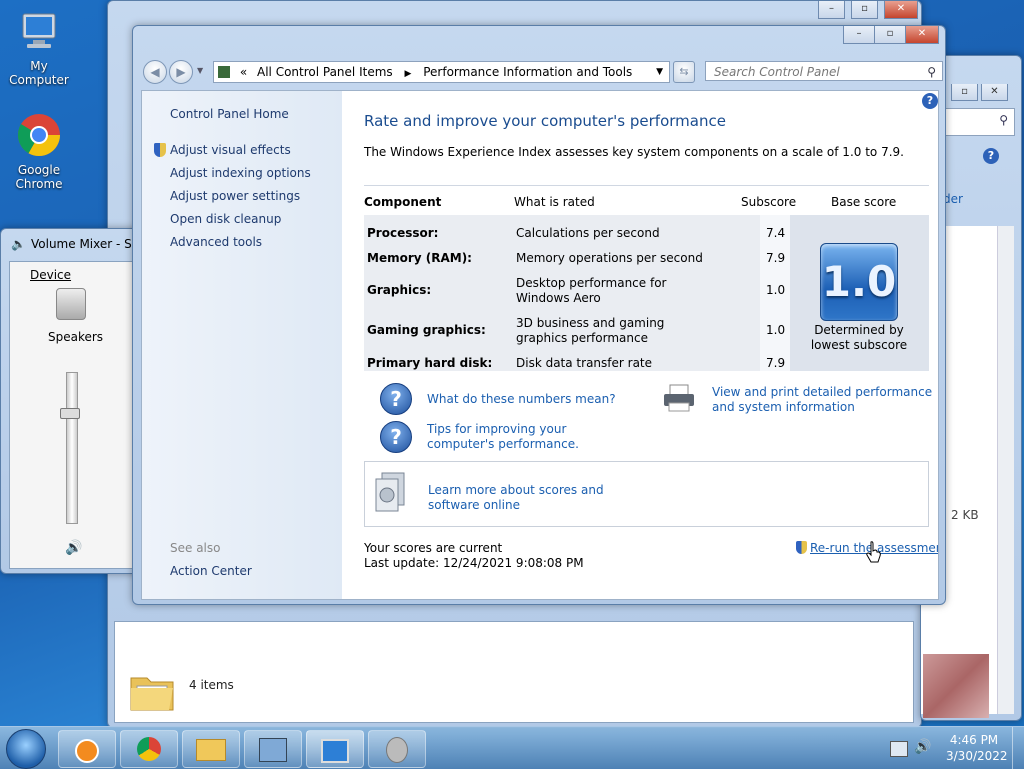 Image resolution: width=1024 pixels, height=769 pixels. I want to click on forward-button: ▶, so click(181, 72).